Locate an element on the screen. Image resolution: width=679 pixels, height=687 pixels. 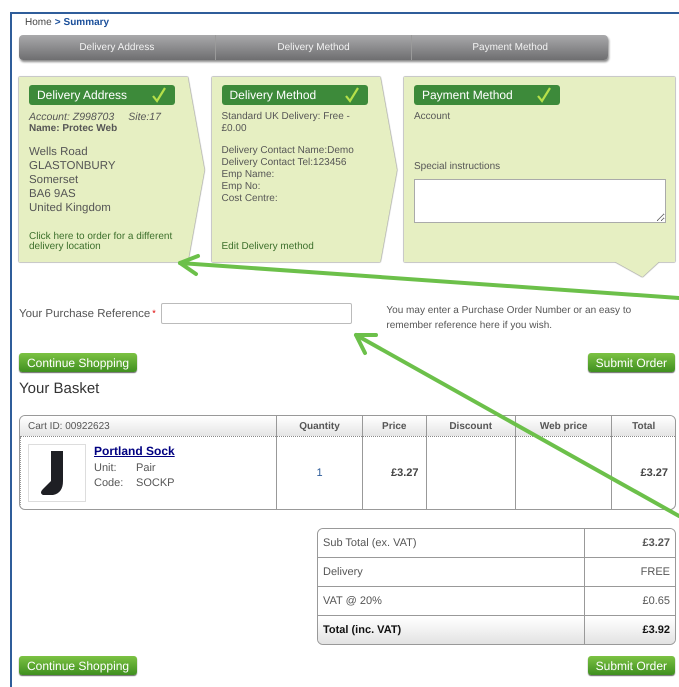
column-header: Discount is located at coordinates (470, 426).